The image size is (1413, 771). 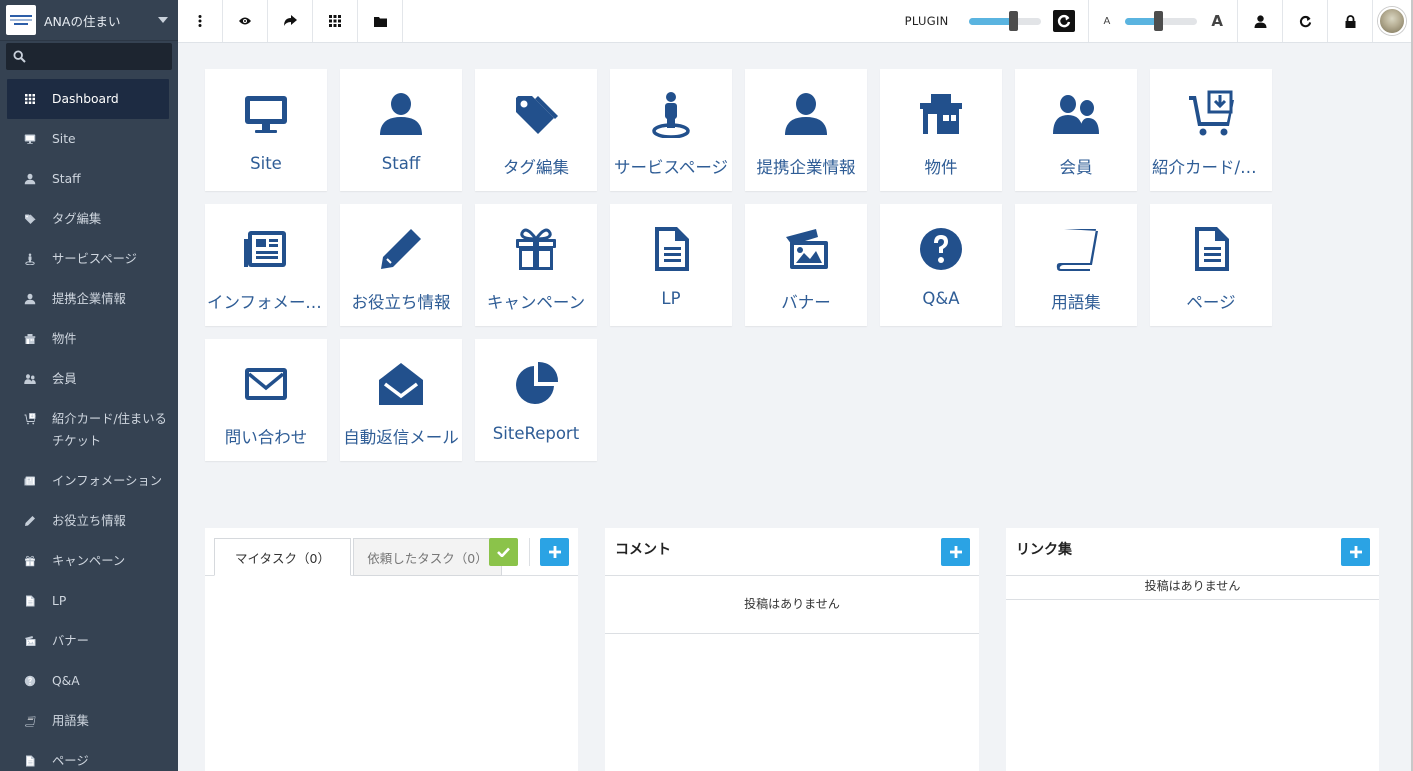 I want to click on dashboard-tile: タグ編集, so click(x=536, y=130).